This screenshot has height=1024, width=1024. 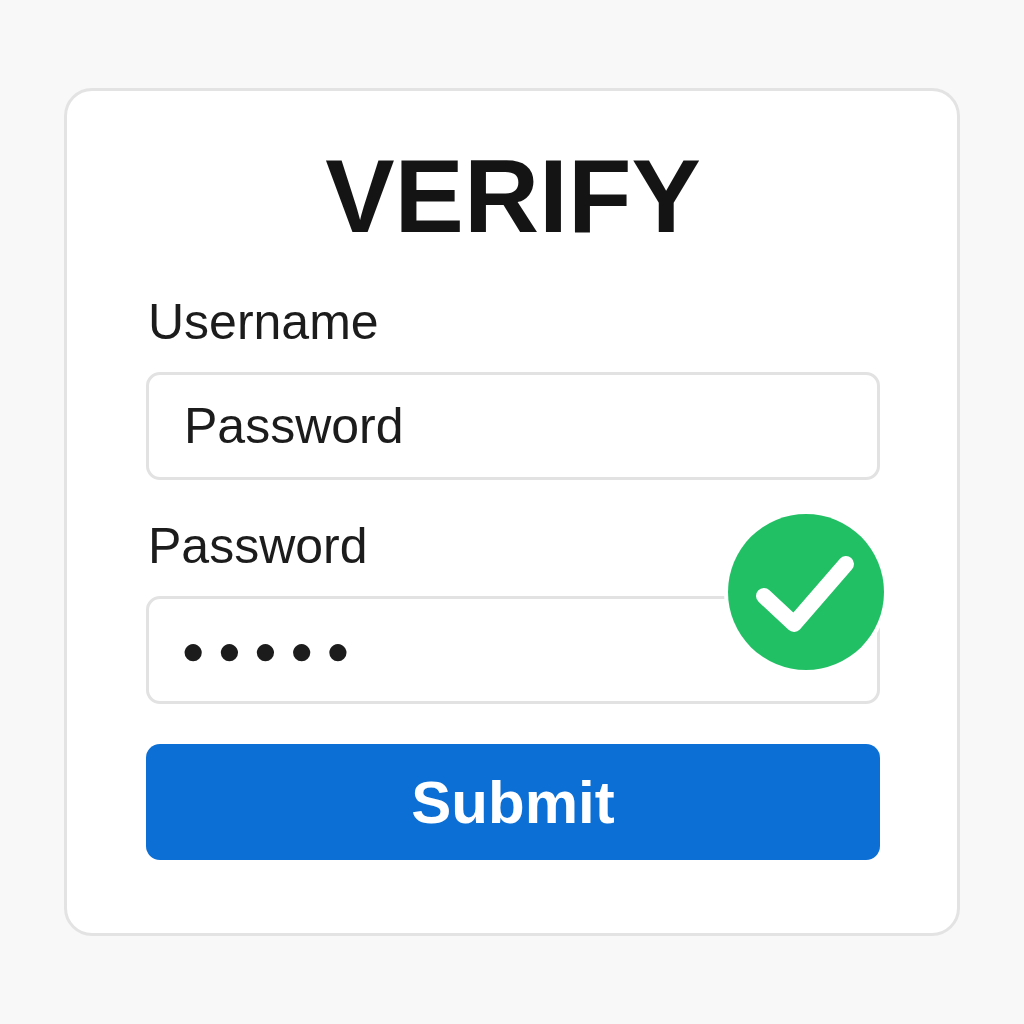 I want to click on input-field: Password, so click(x=513, y=426).